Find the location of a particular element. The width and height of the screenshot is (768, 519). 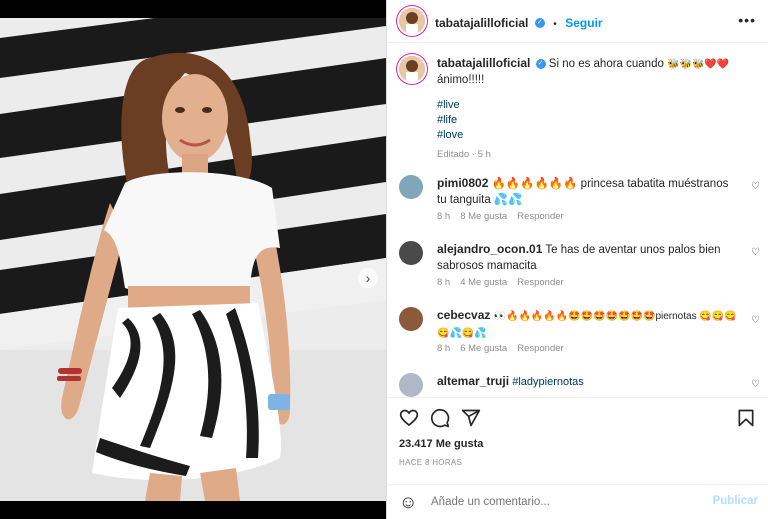

hashtag-life: #life is located at coordinates (587, 120).